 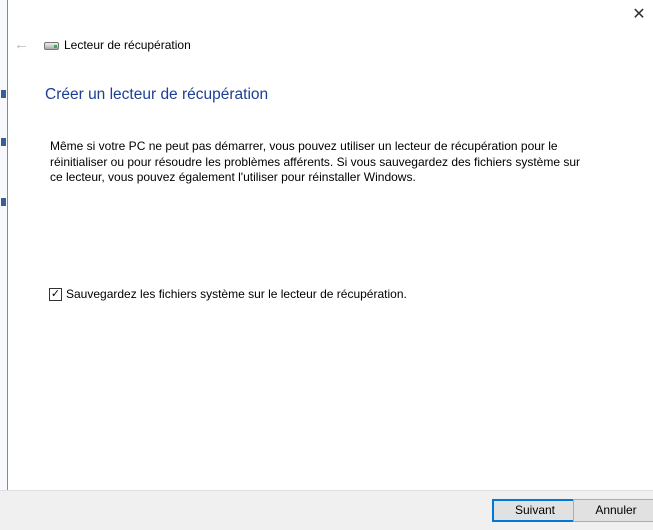 I want to click on drive-icon, so click(x=51, y=46).